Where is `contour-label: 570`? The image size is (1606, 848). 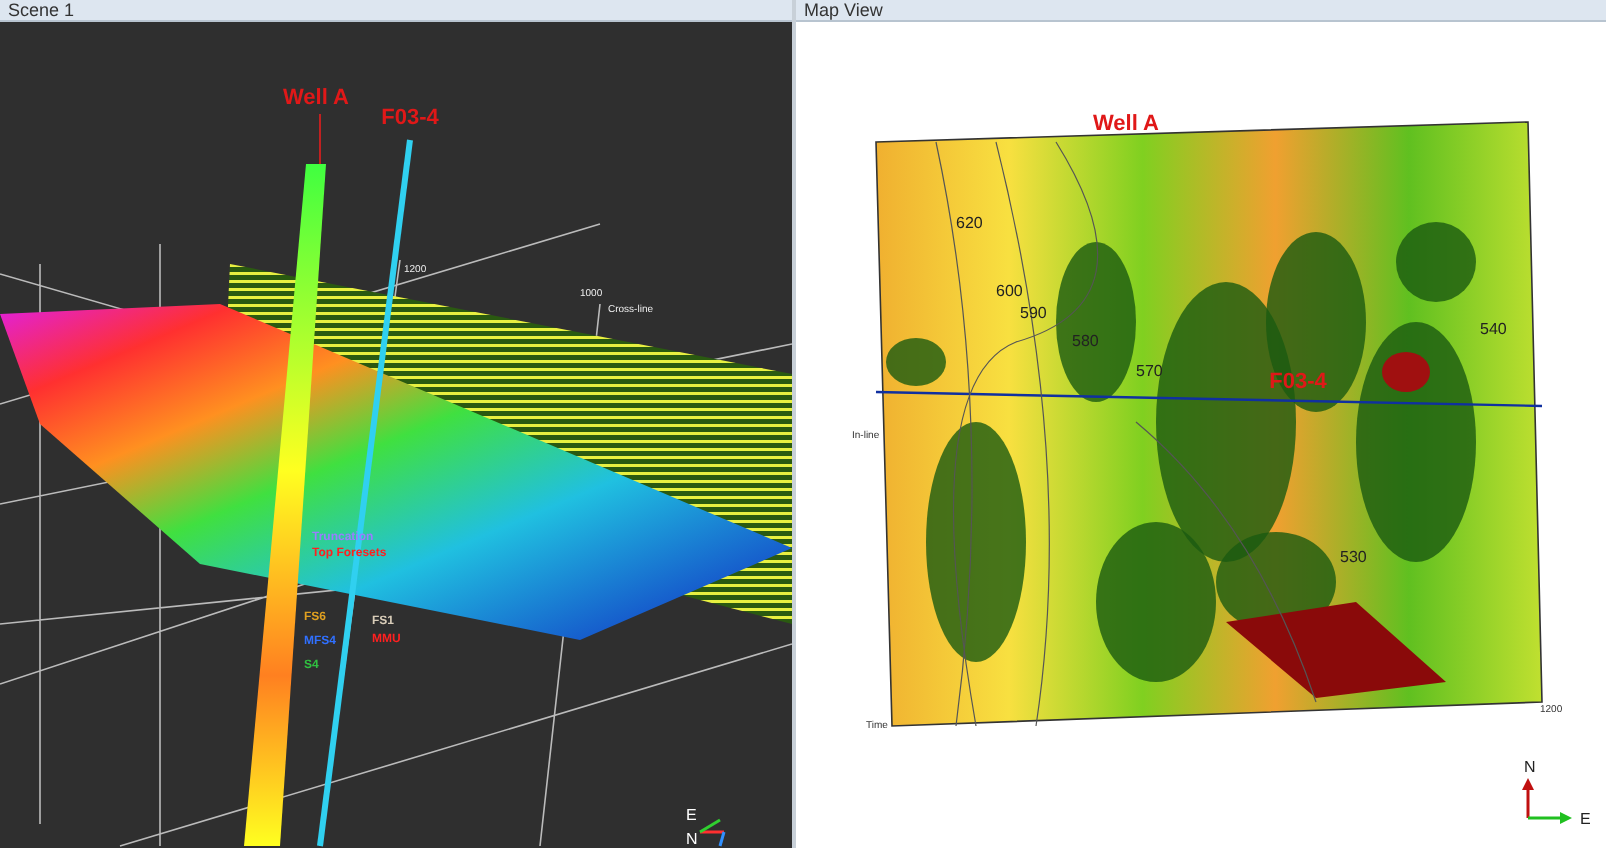 contour-label: 570 is located at coordinates (1149, 371).